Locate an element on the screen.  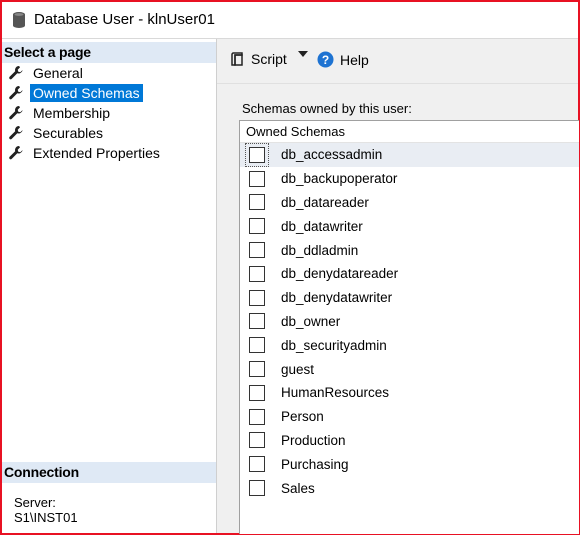
script-dropdown-button is located at coordinates (303, 54).